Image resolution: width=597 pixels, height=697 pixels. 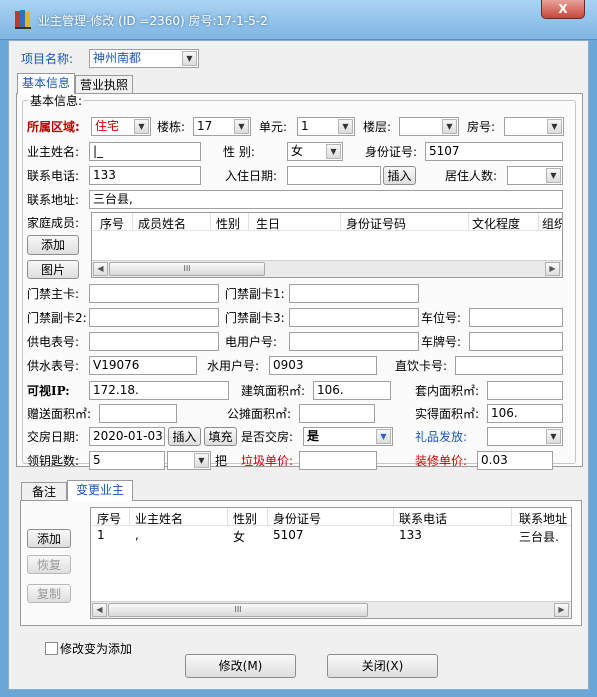 I want to click on movein-date-input, so click(x=334, y=175).